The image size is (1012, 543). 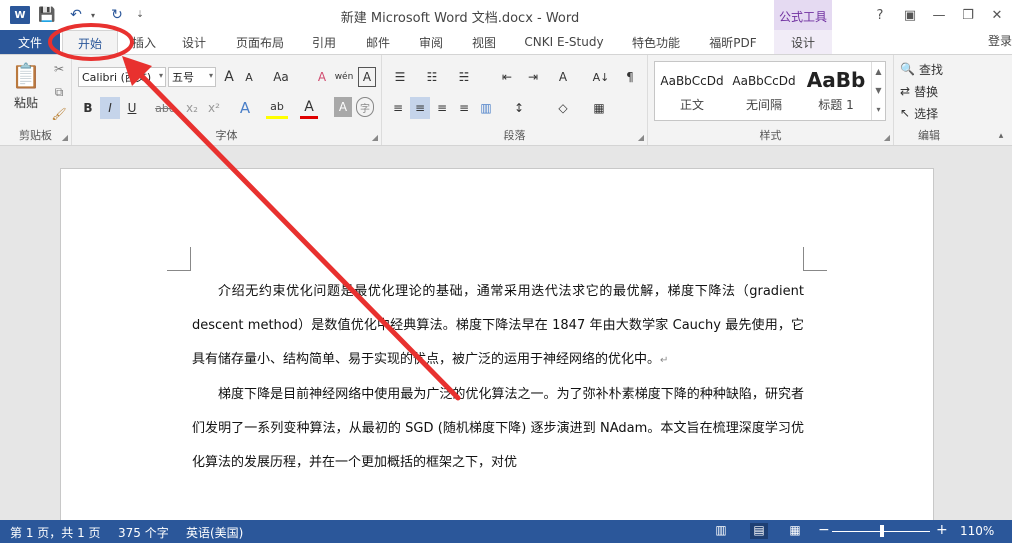 I want to click on font-color-icon: A, so click(x=309, y=108).